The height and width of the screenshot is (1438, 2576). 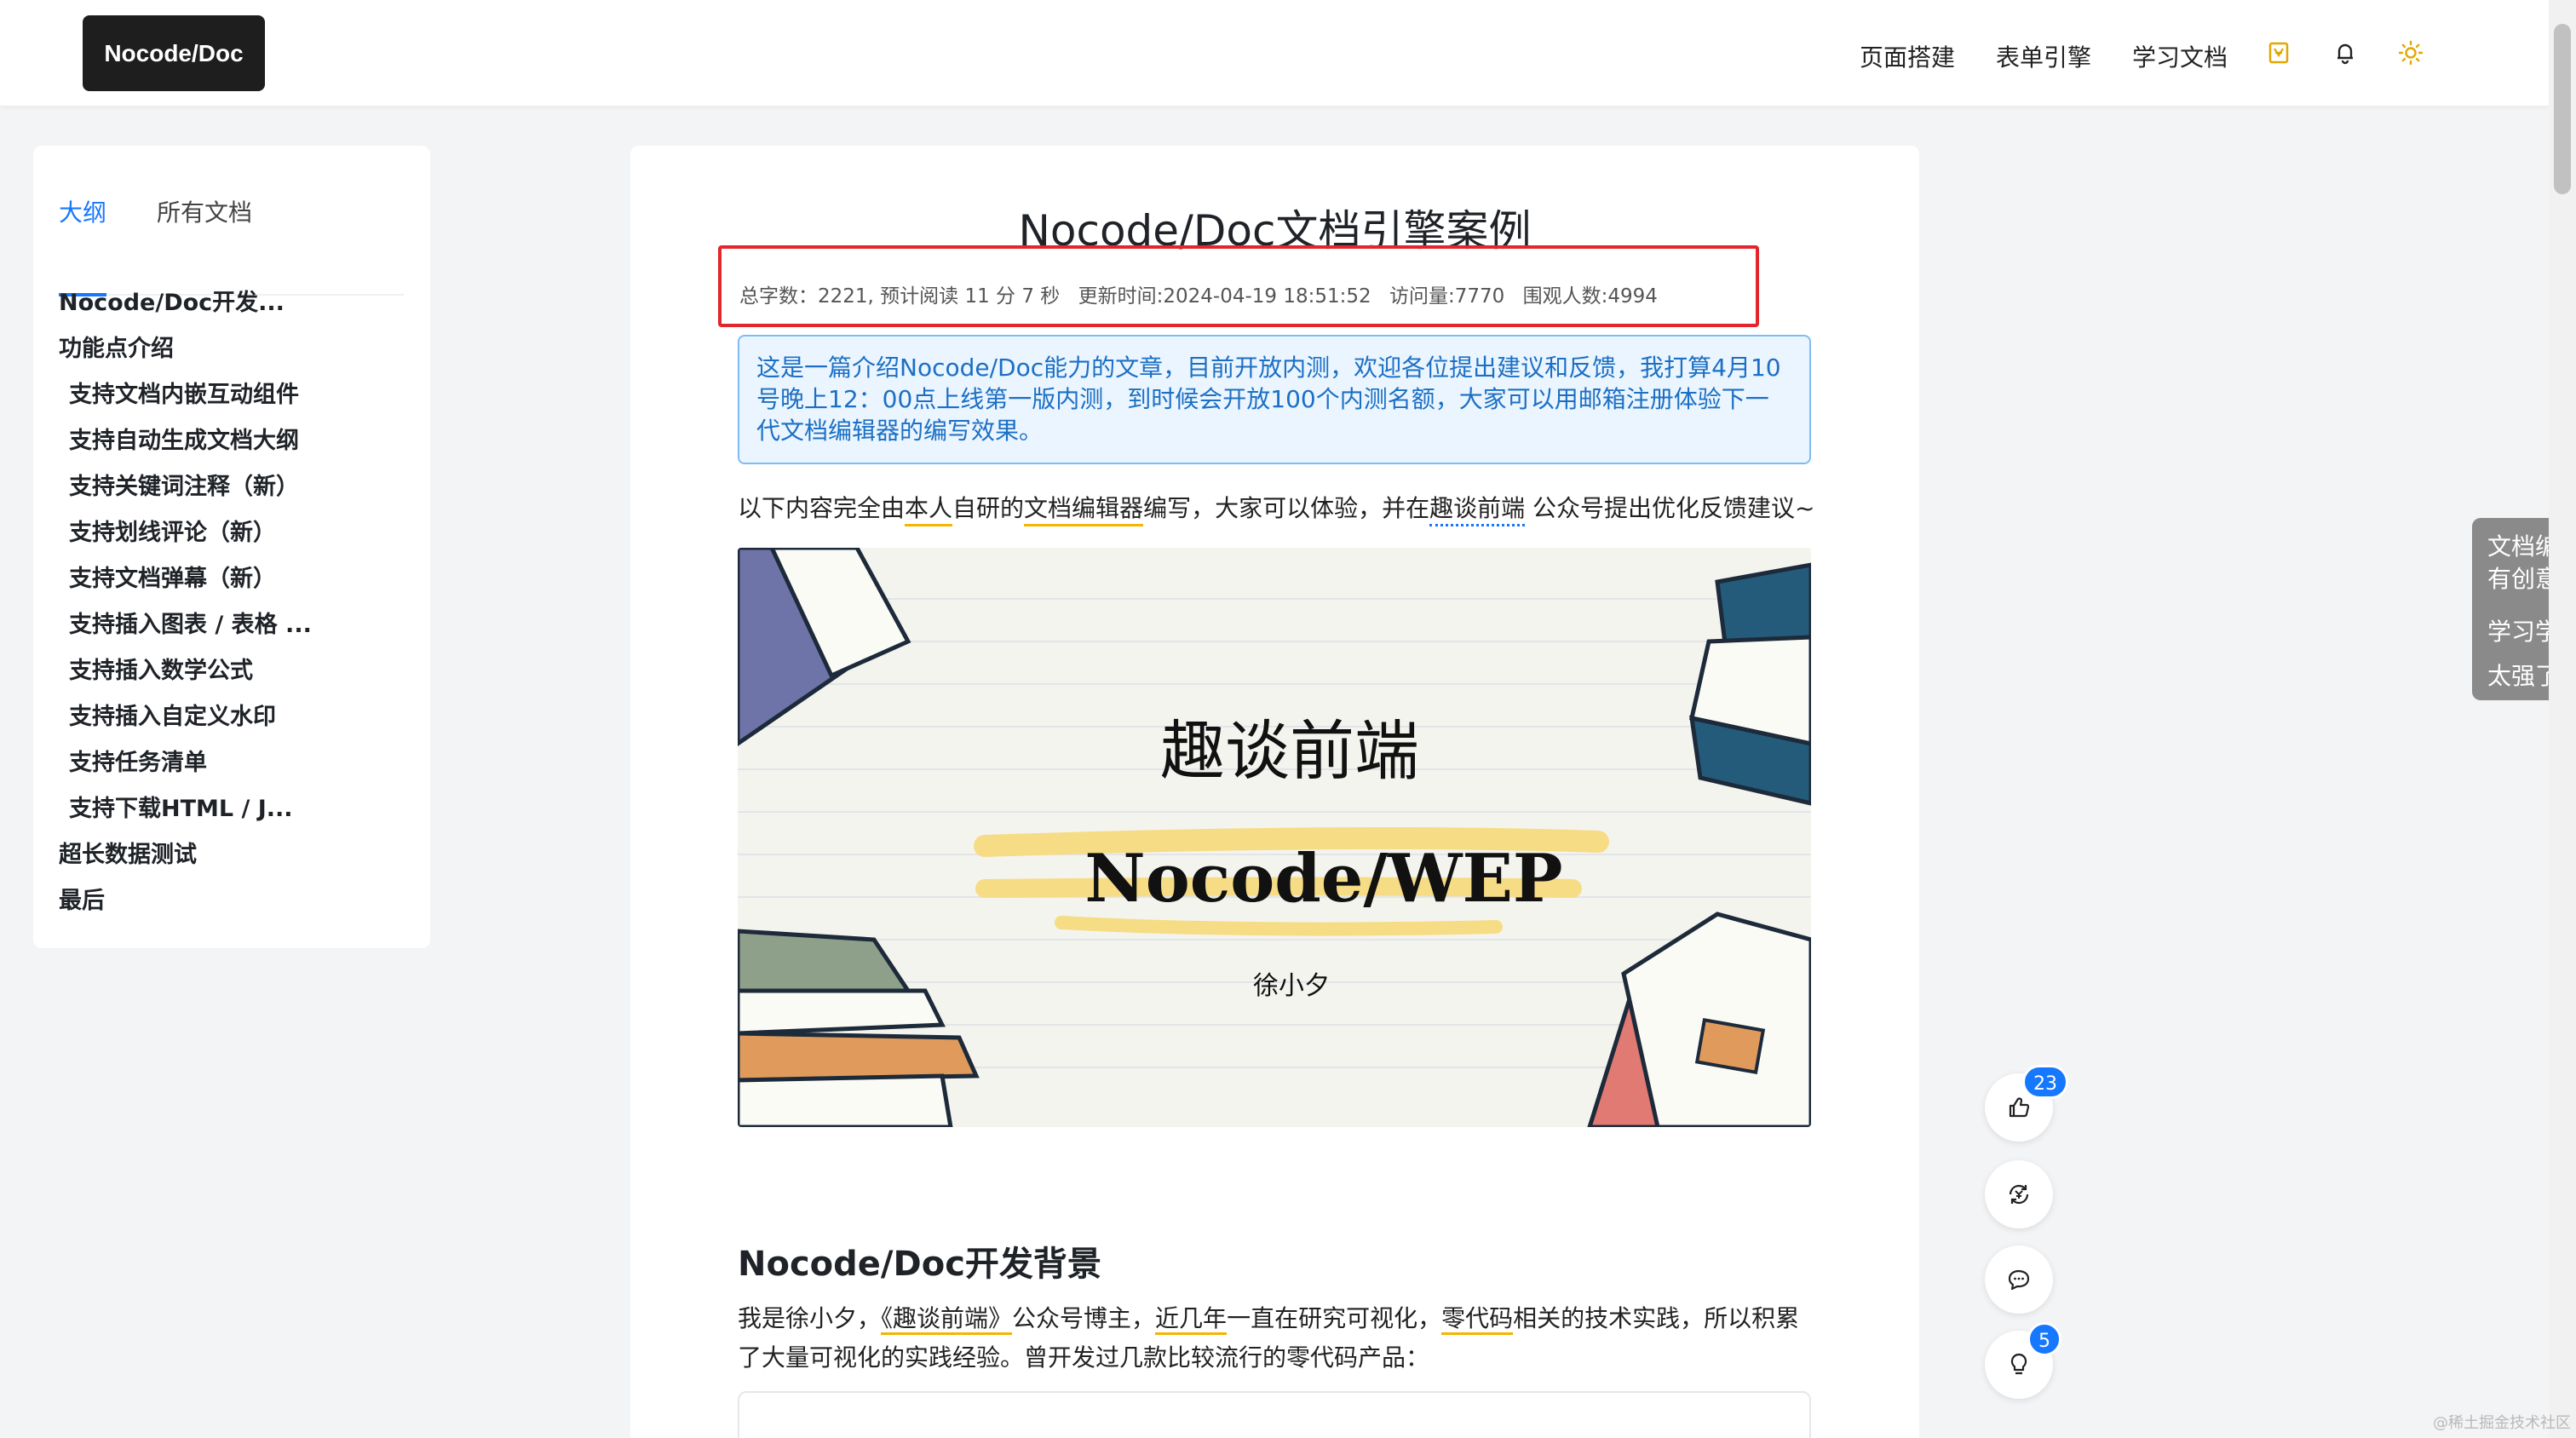 I want to click on bell-icon, so click(x=2345, y=52).